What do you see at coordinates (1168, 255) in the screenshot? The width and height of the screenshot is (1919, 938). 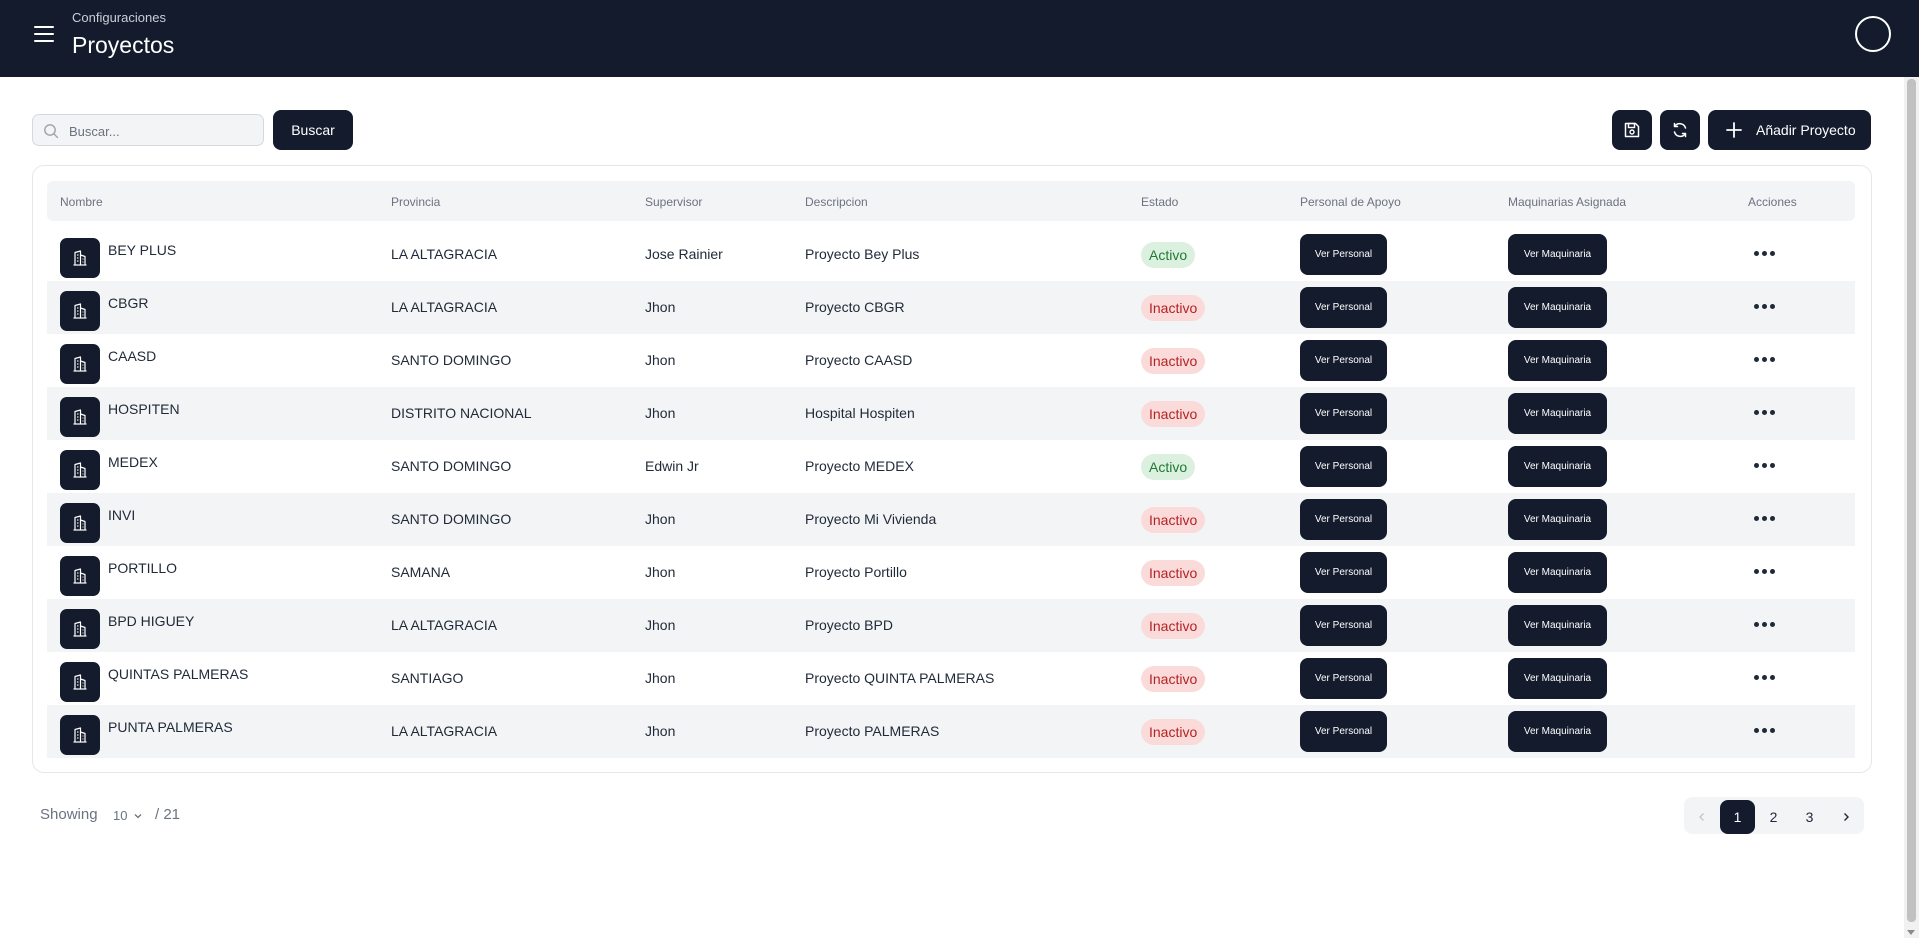 I see `status-badge: Activo` at bounding box center [1168, 255].